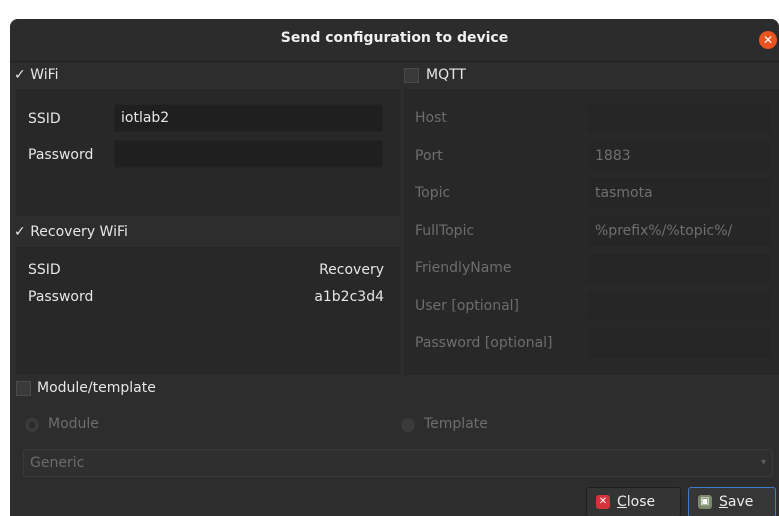  I want to click on recovery-ssid-value: Recovery, so click(351, 270).